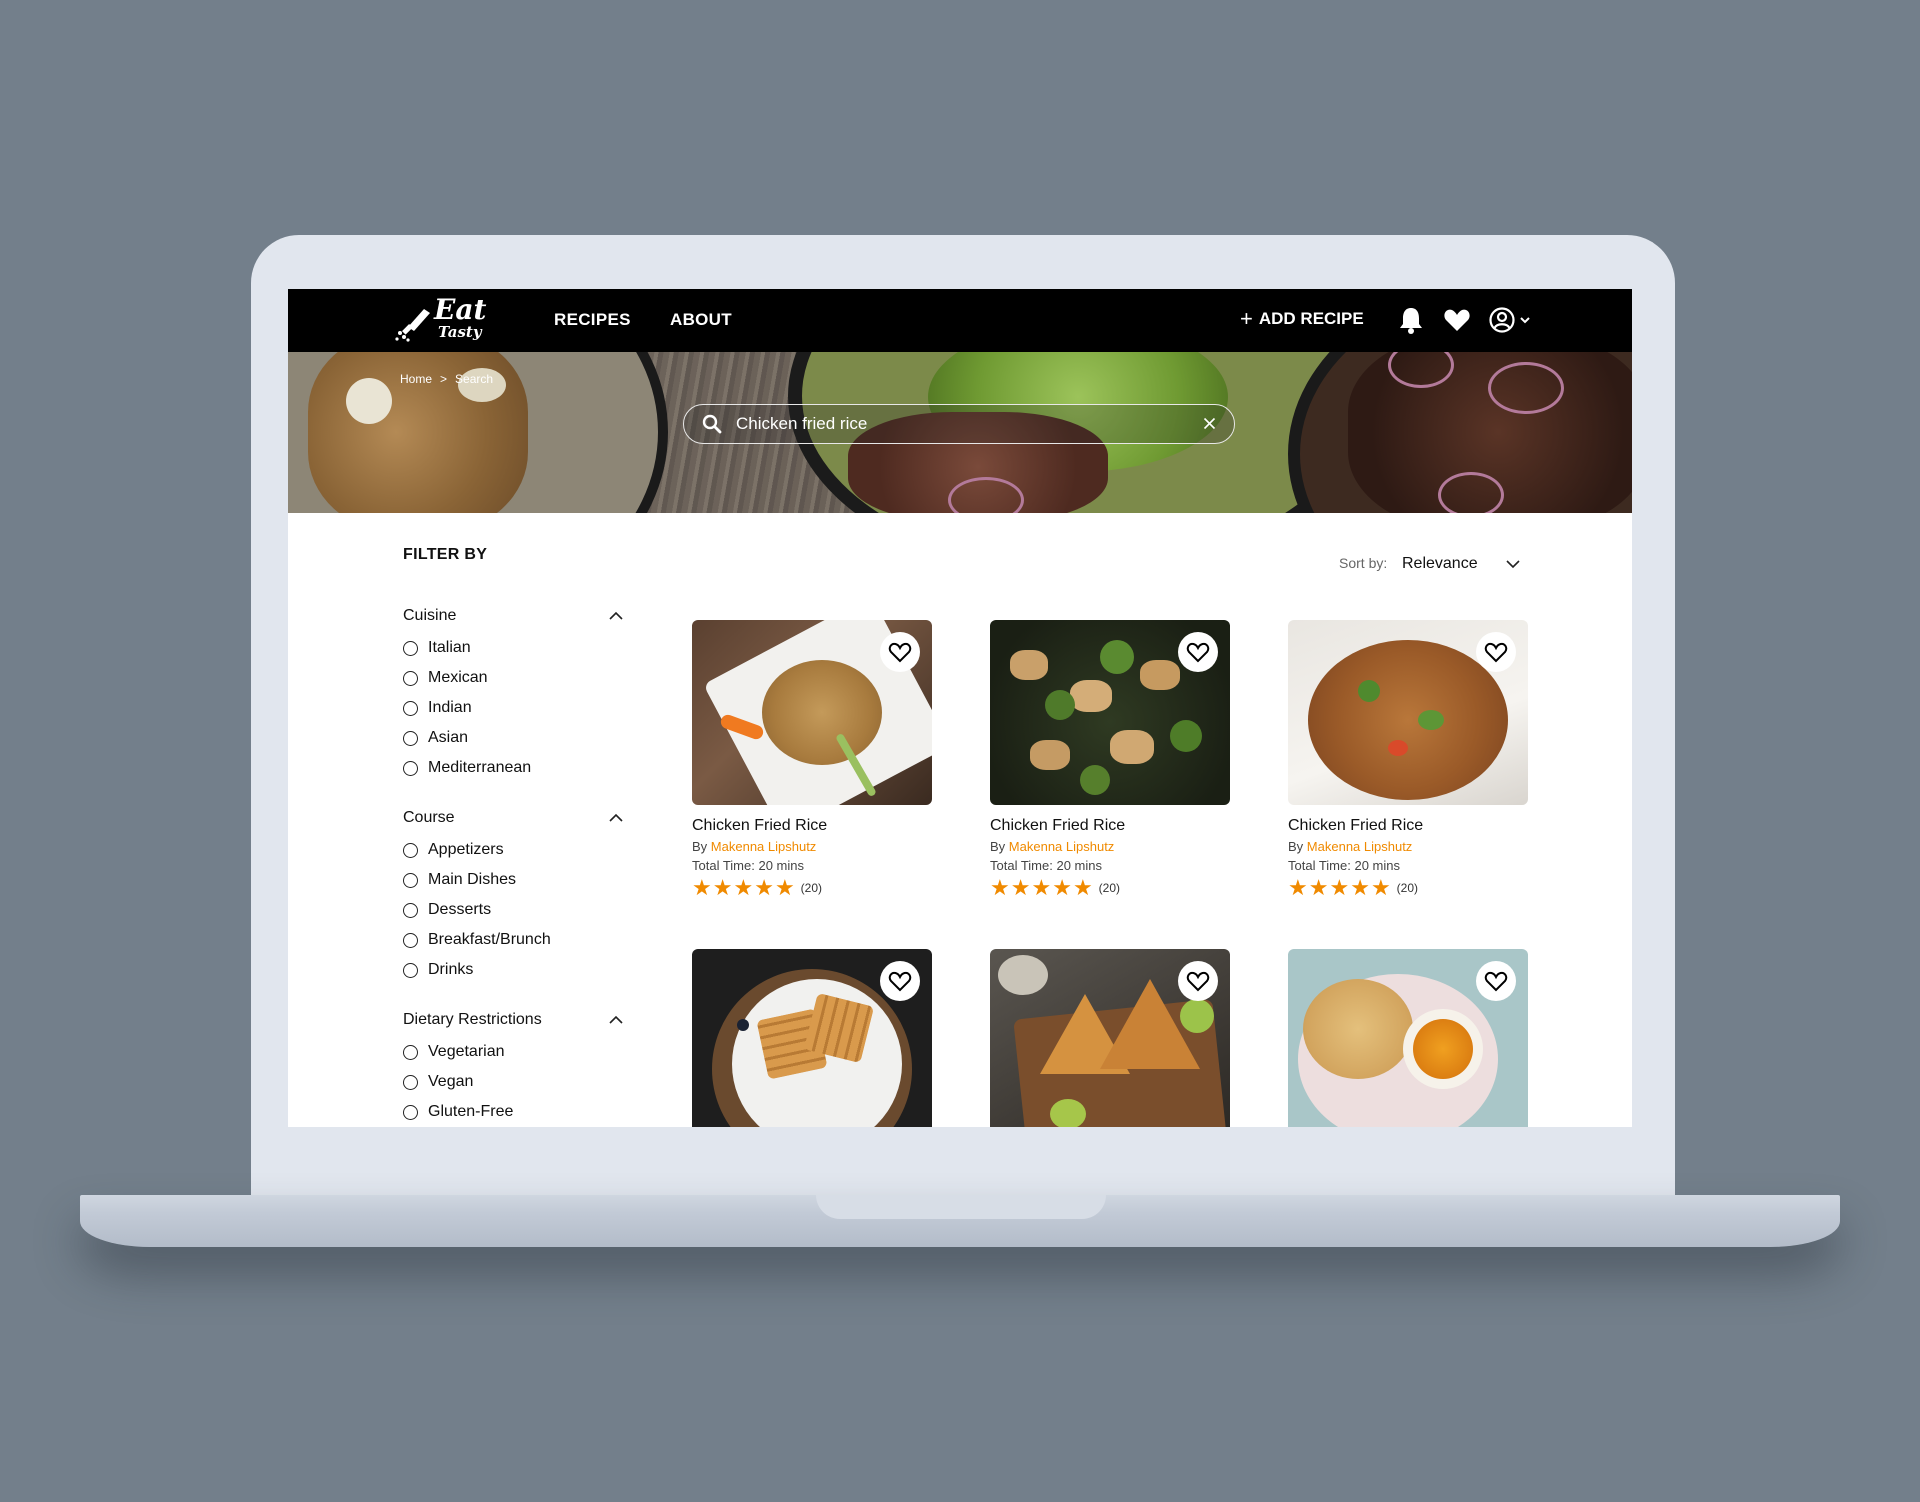 The width and height of the screenshot is (1920, 1502). What do you see at coordinates (514, 738) in the screenshot?
I see `filter-option: Asian` at bounding box center [514, 738].